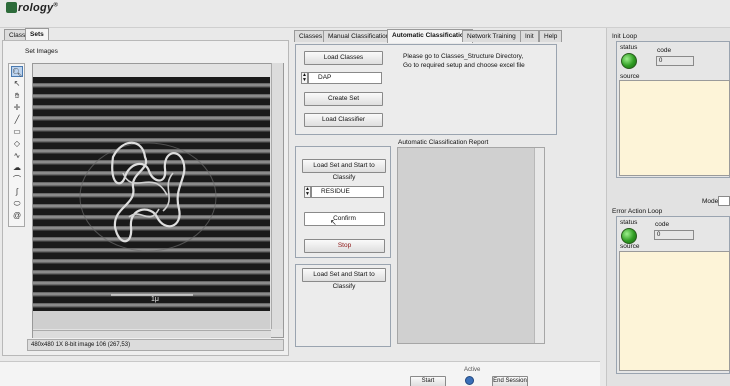 The image size is (730, 386). Describe the element at coordinates (629, 61) in the screenshot. I see `init-status-led-icon` at that location.